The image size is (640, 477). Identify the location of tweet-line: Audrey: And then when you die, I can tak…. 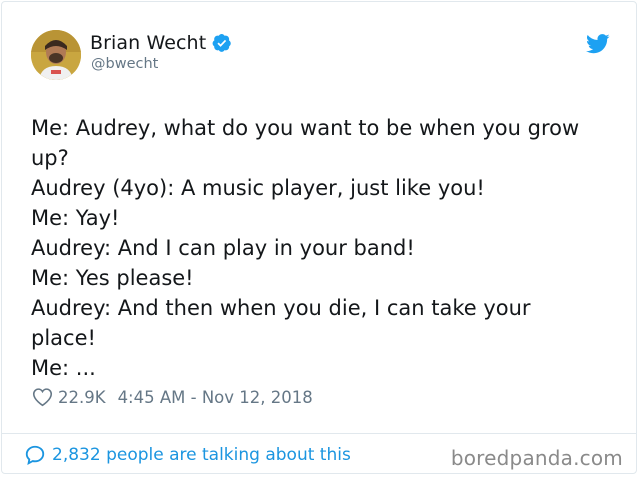
(281, 308).